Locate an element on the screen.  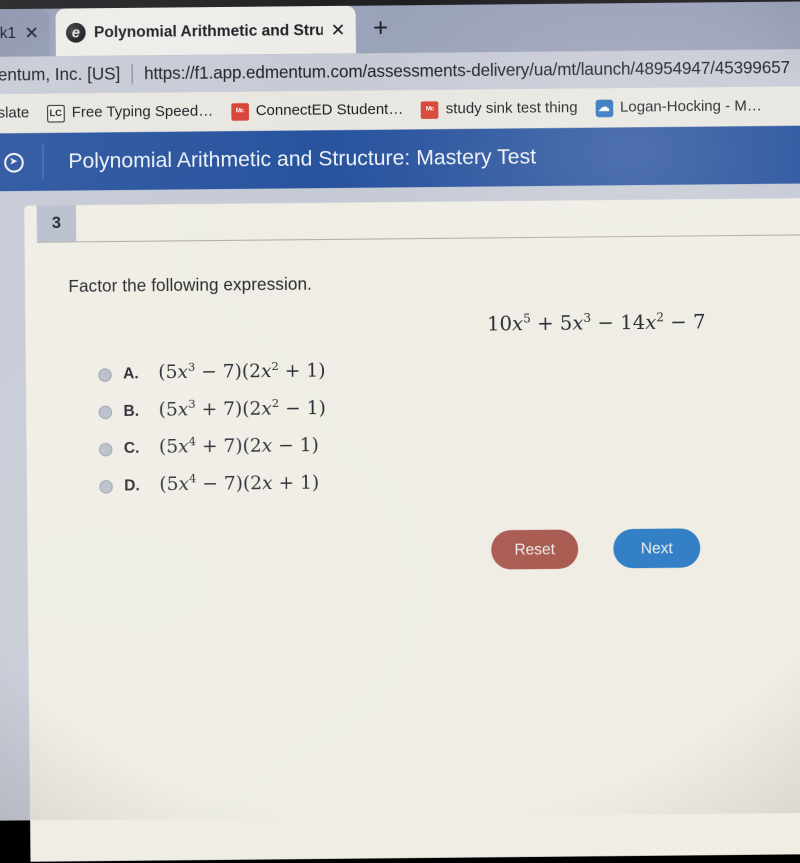
lc-icon: LC is located at coordinates (55, 113).